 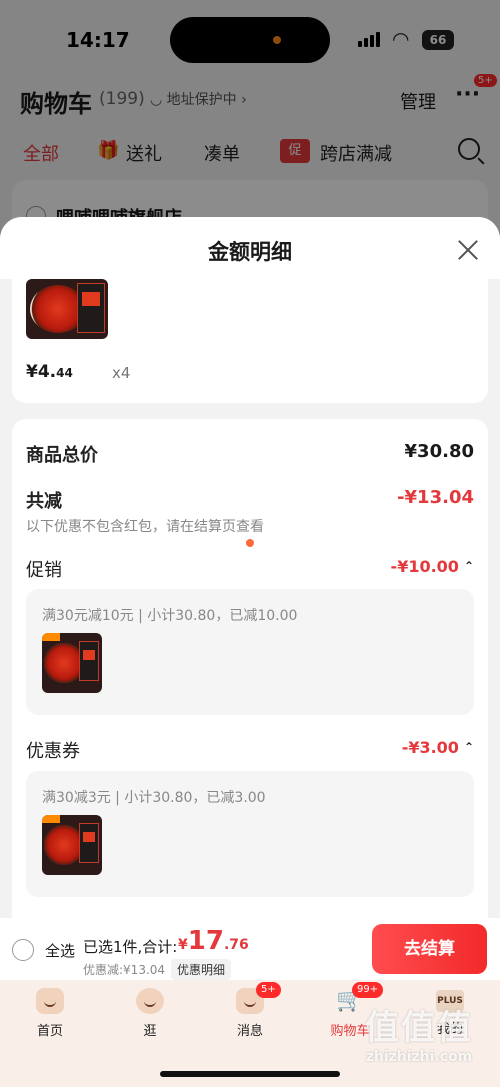 I want to click on reduced-label: 共减, so click(x=44, y=501).